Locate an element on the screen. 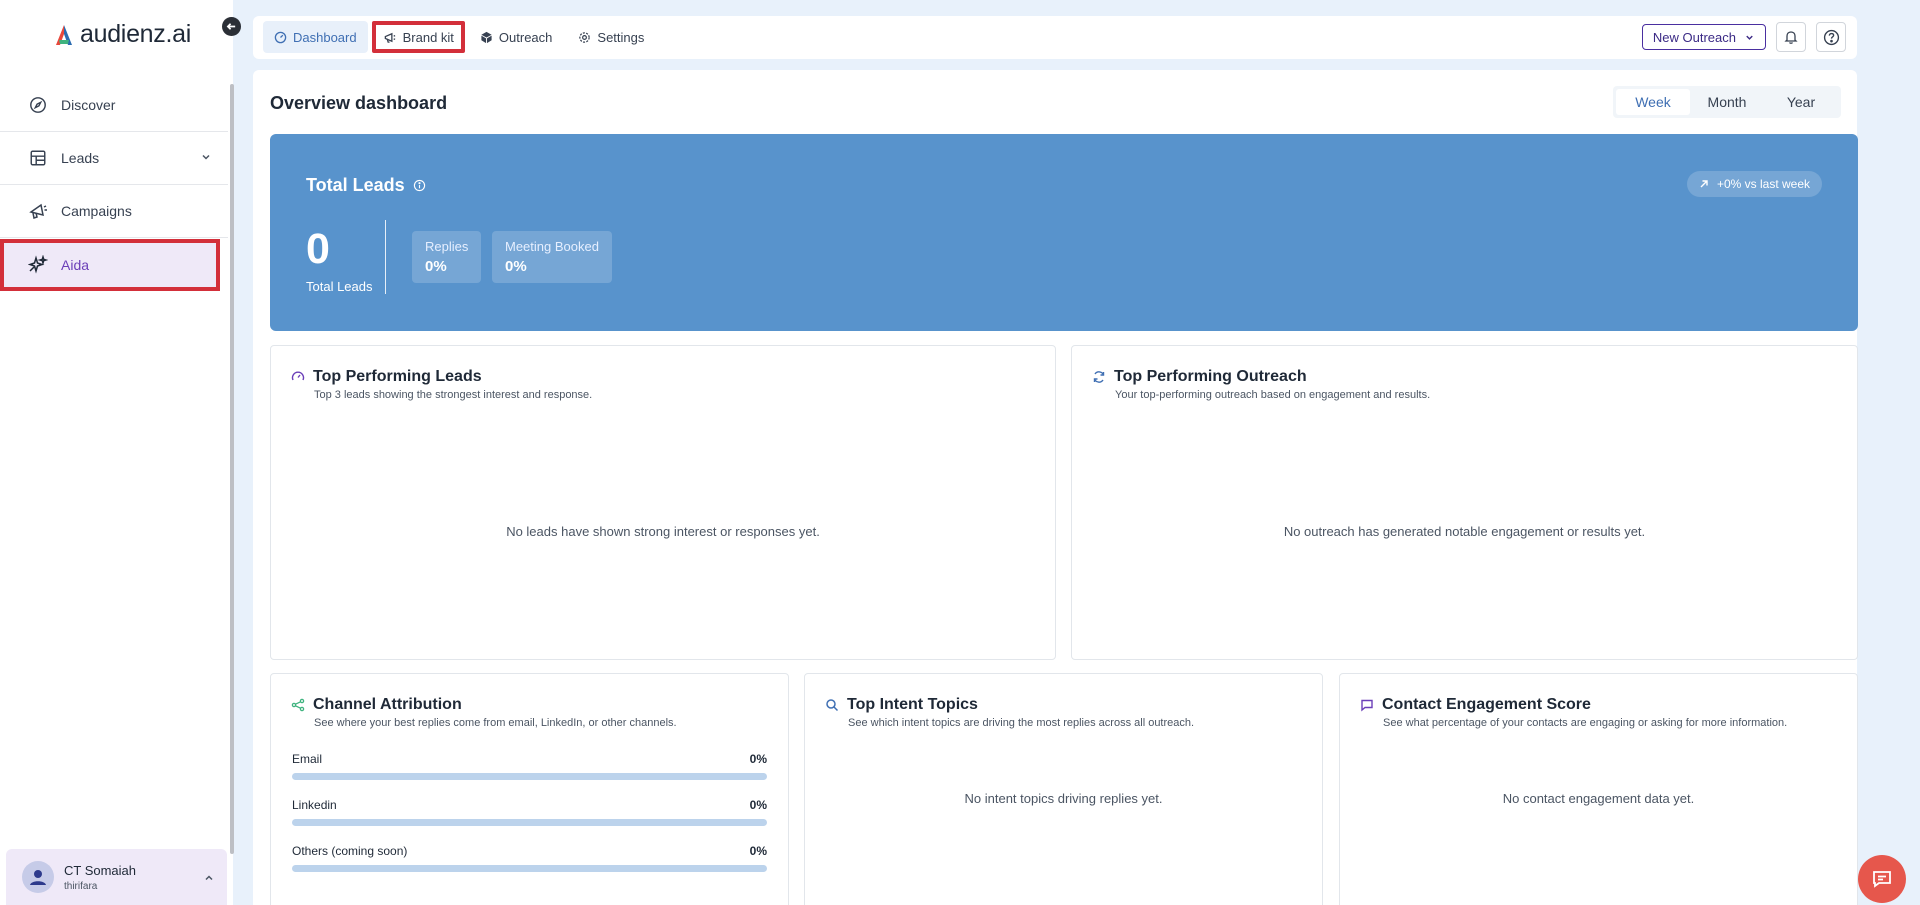  tab-settings: Settings is located at coordinates (611, 37).